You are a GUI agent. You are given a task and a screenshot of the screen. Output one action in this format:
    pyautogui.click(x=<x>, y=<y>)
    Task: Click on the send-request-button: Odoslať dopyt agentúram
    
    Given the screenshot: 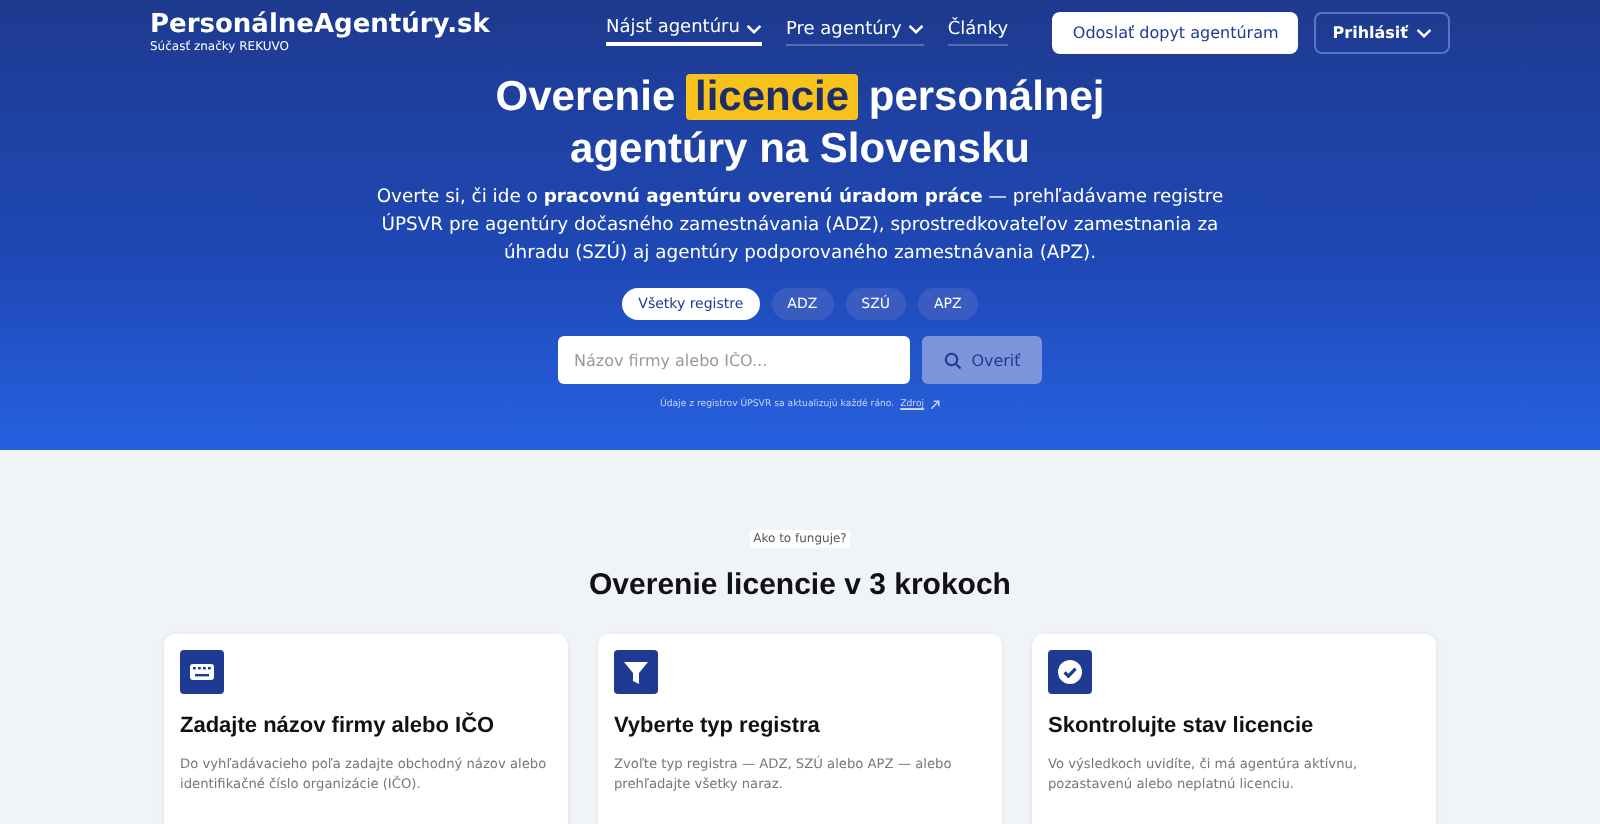 What is the action you would take?
    pyautogui.click(x=1175, y=32)
    